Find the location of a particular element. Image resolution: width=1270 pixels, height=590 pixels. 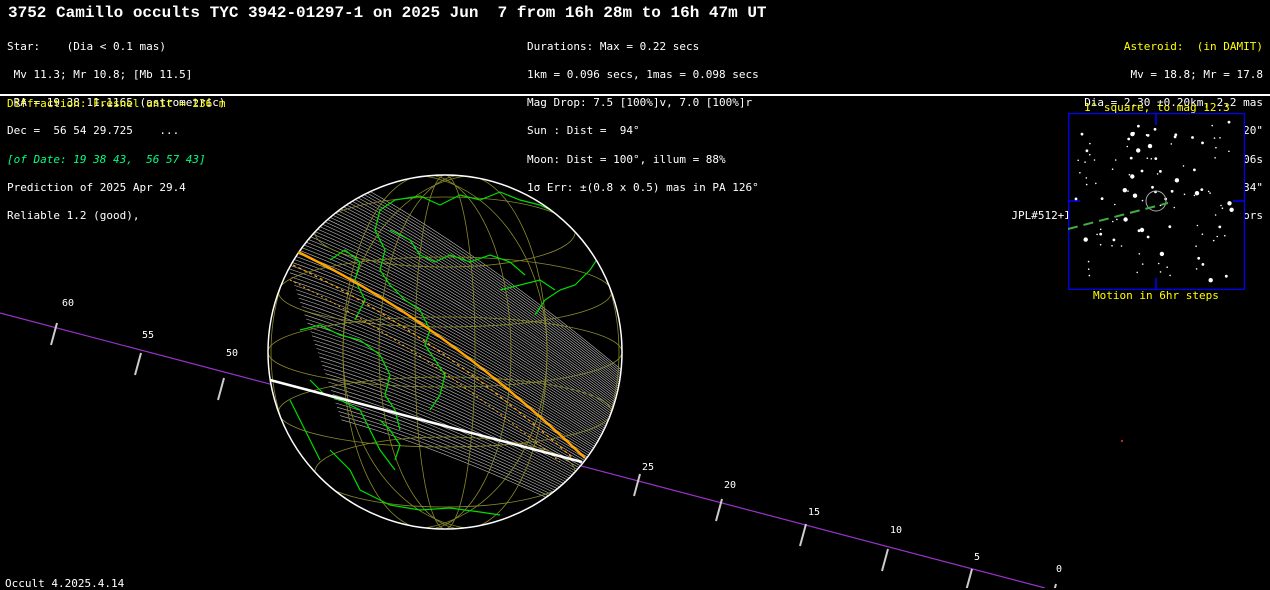

time-tick-label: 15 is located at coordinates (814, 512).